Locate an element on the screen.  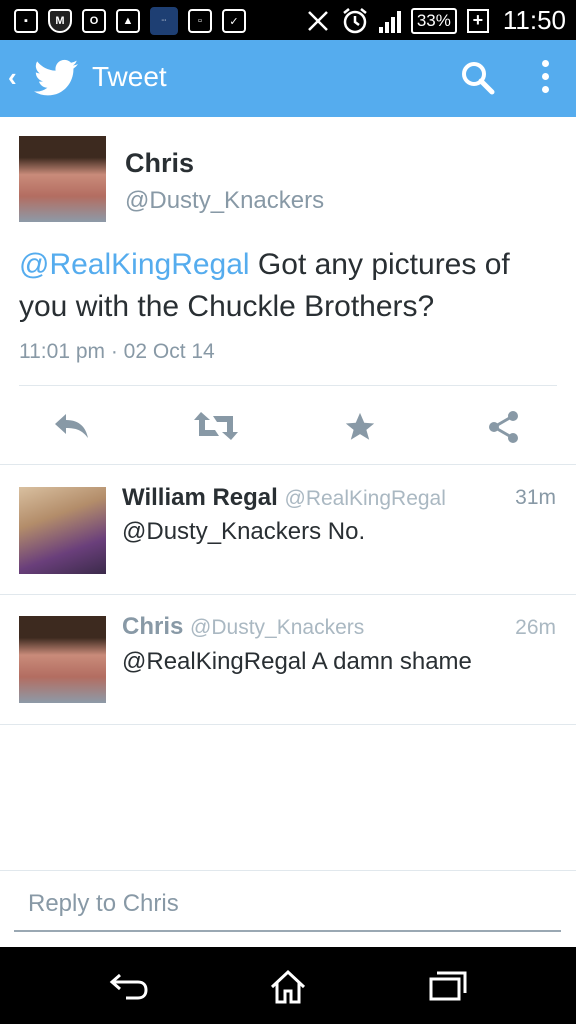
retweet-icon is located at coordinates (216, 426).